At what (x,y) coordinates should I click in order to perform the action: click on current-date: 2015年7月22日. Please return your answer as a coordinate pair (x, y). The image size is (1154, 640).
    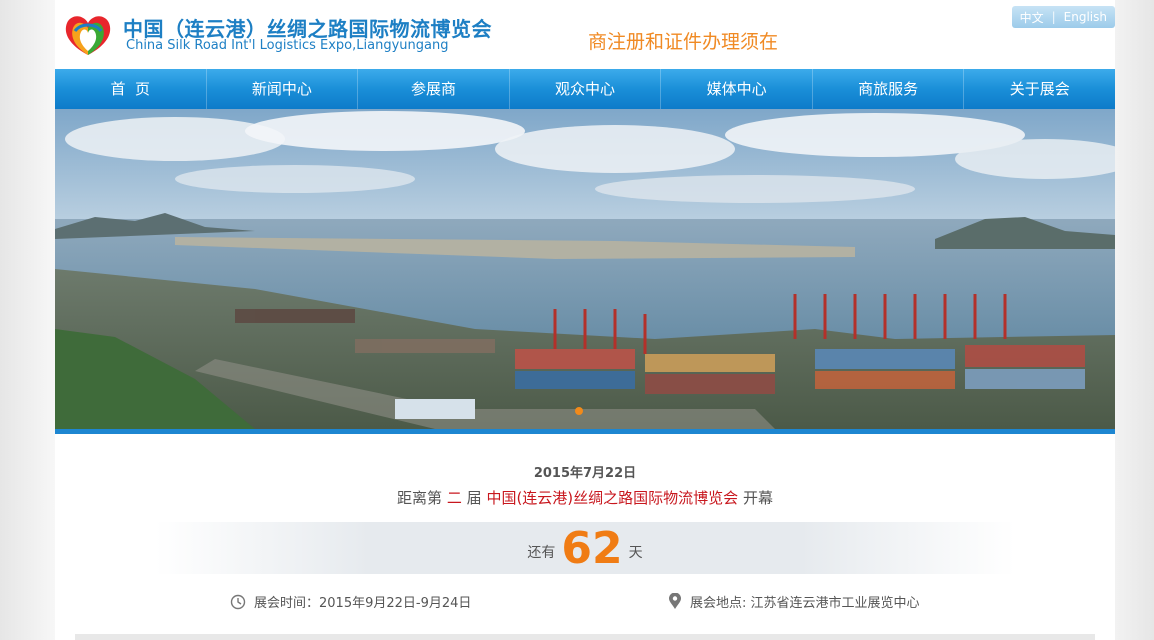
    Looking at the image, I should click on (585, 473).